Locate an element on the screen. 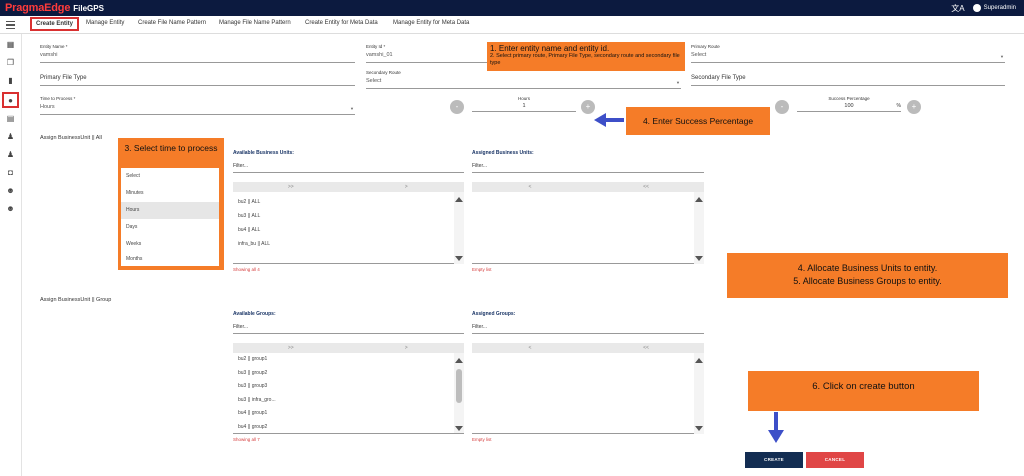 The height and width of the screenshot is (476, 1024). callout-step-5-text: 5. Allocate Business Groups to entity. is located at coordinates (867, 281).